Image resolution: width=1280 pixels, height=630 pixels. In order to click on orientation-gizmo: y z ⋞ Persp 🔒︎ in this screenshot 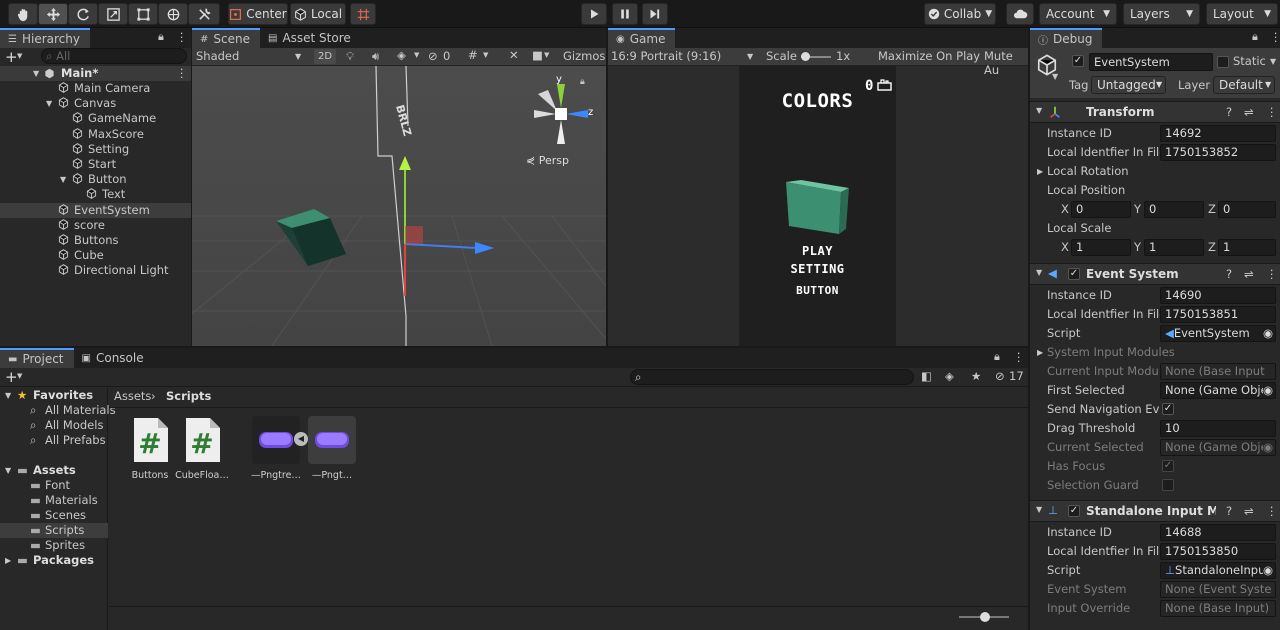, I will do `click(564, 124)`.